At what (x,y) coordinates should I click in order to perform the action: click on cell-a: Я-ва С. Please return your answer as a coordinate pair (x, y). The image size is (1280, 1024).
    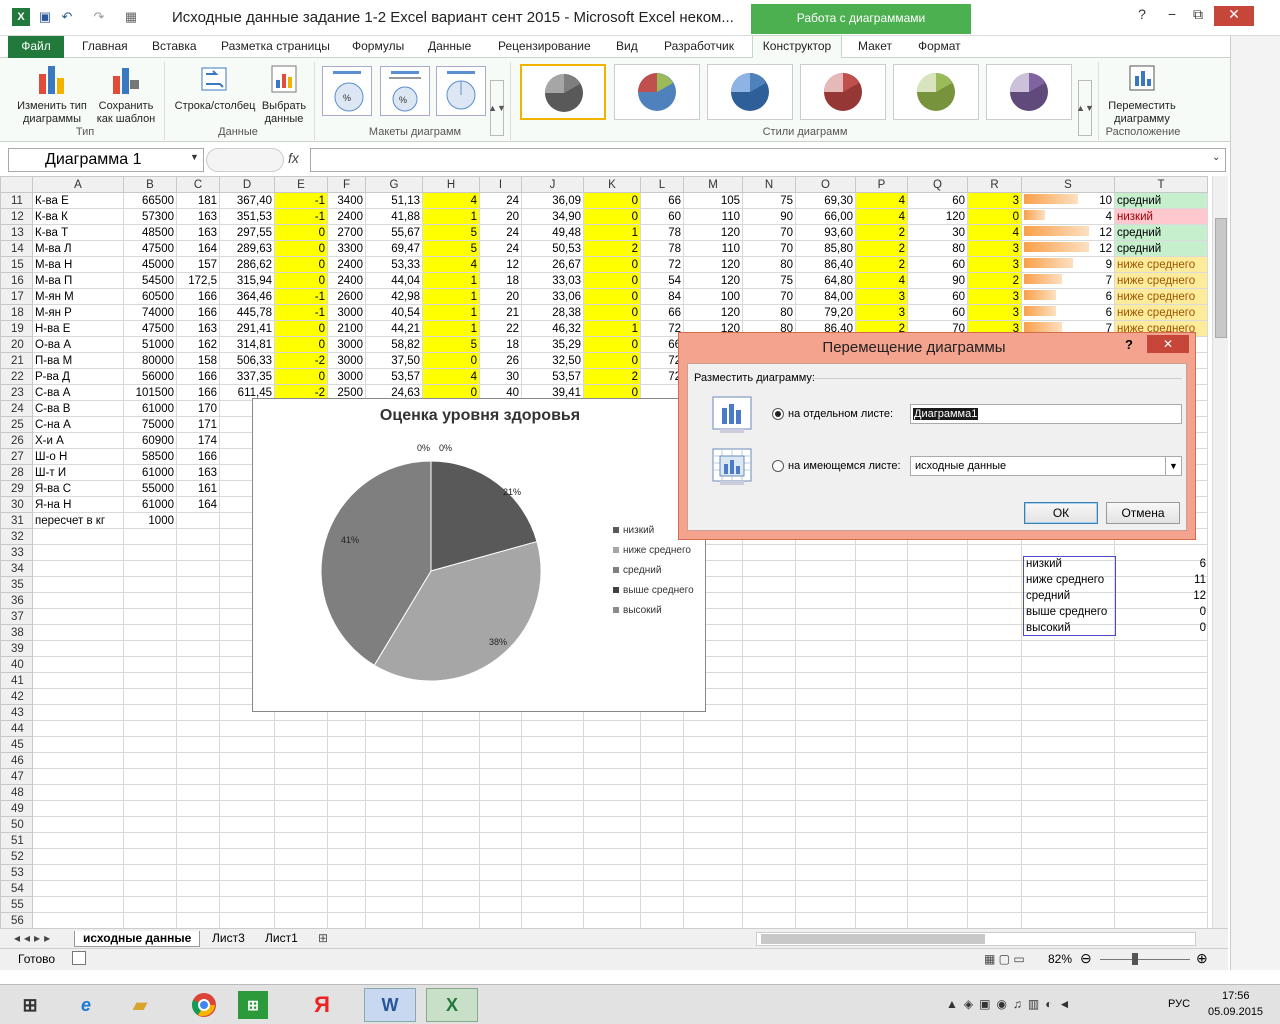
    Looking at the image, I should click on (78, 488).